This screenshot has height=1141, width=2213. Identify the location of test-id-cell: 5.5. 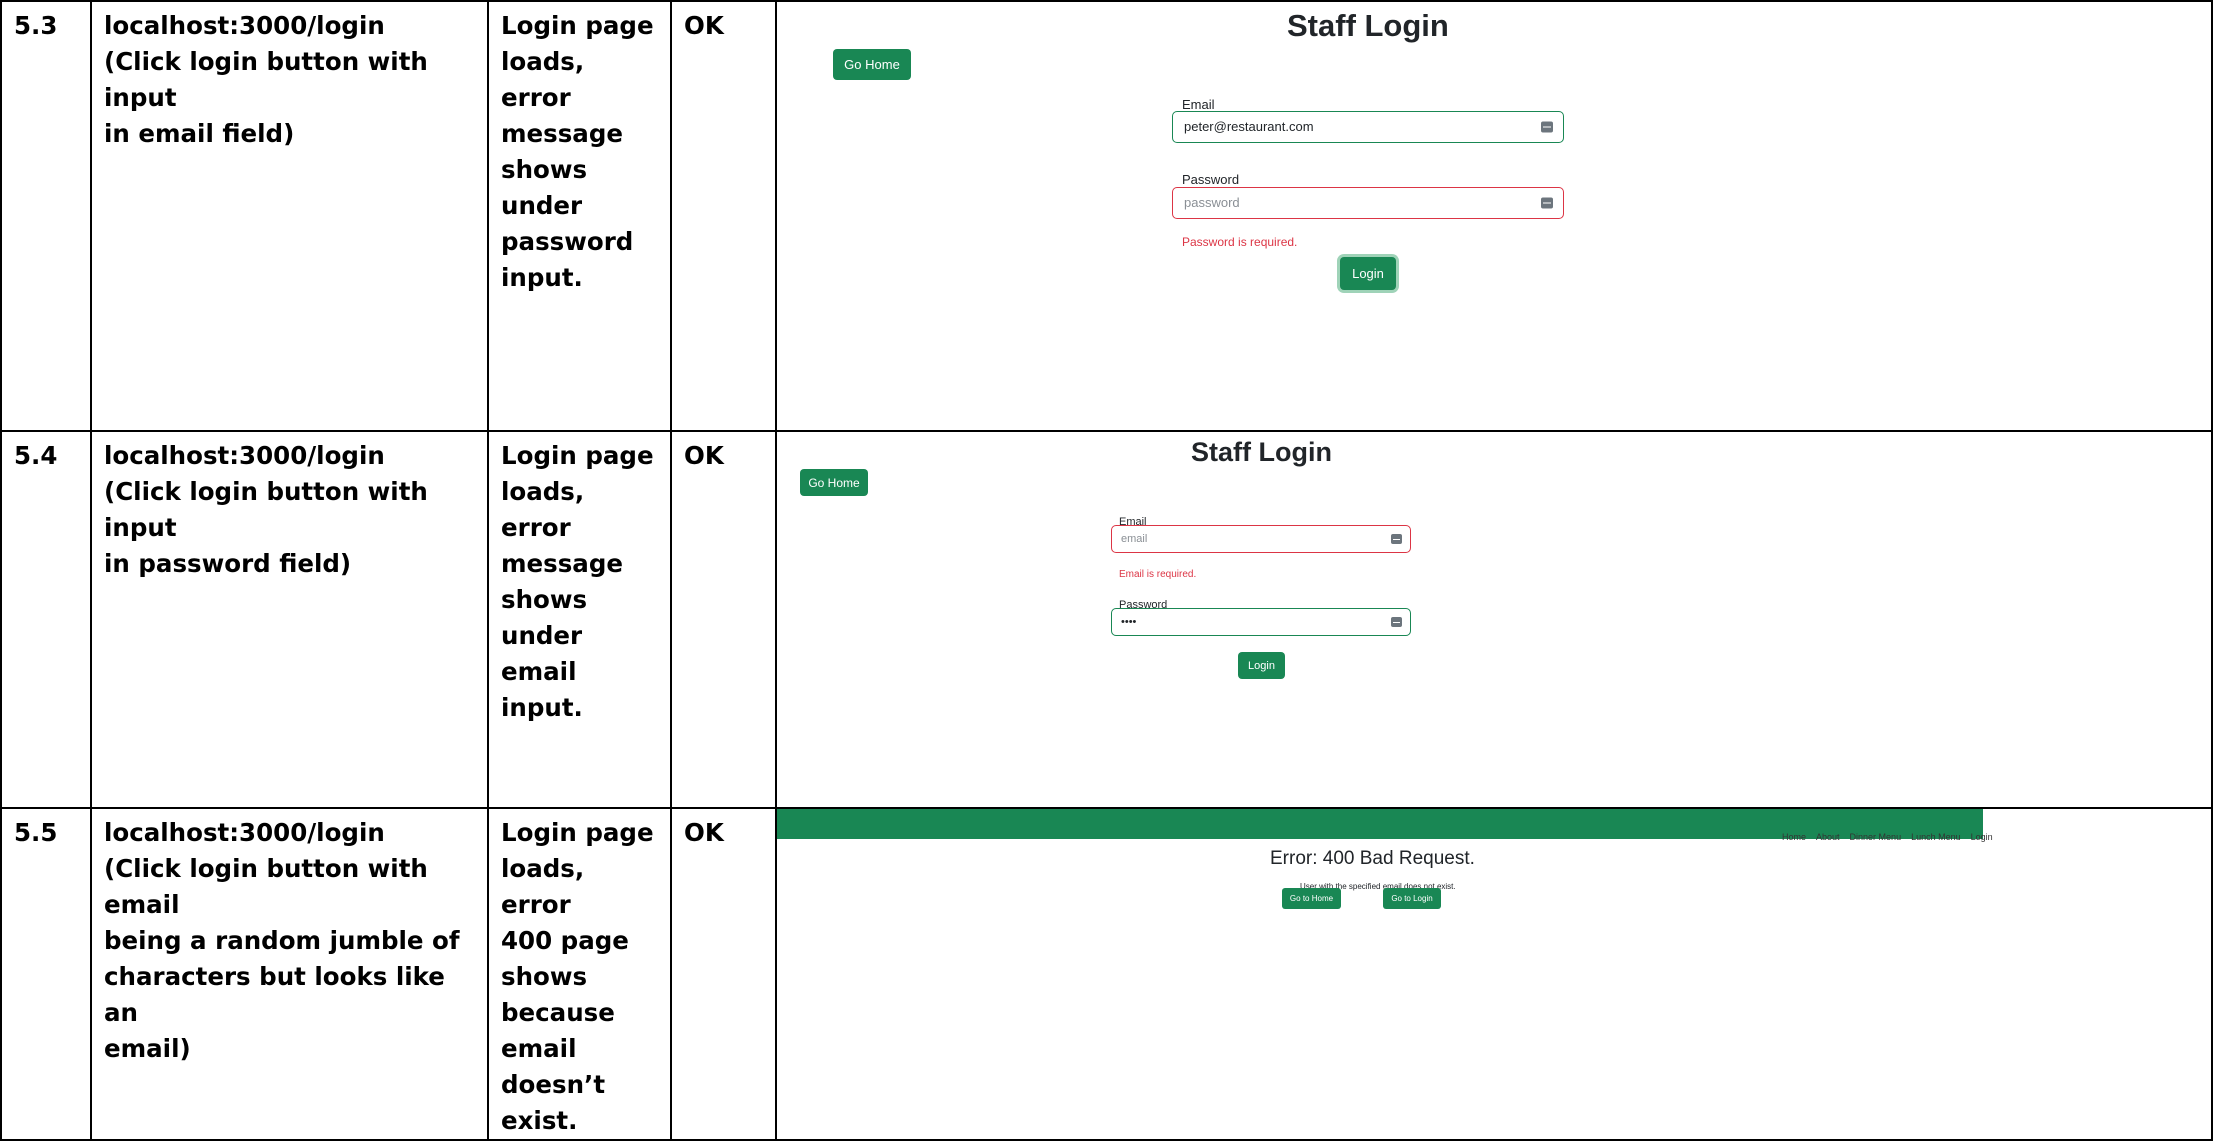
(46, 974).